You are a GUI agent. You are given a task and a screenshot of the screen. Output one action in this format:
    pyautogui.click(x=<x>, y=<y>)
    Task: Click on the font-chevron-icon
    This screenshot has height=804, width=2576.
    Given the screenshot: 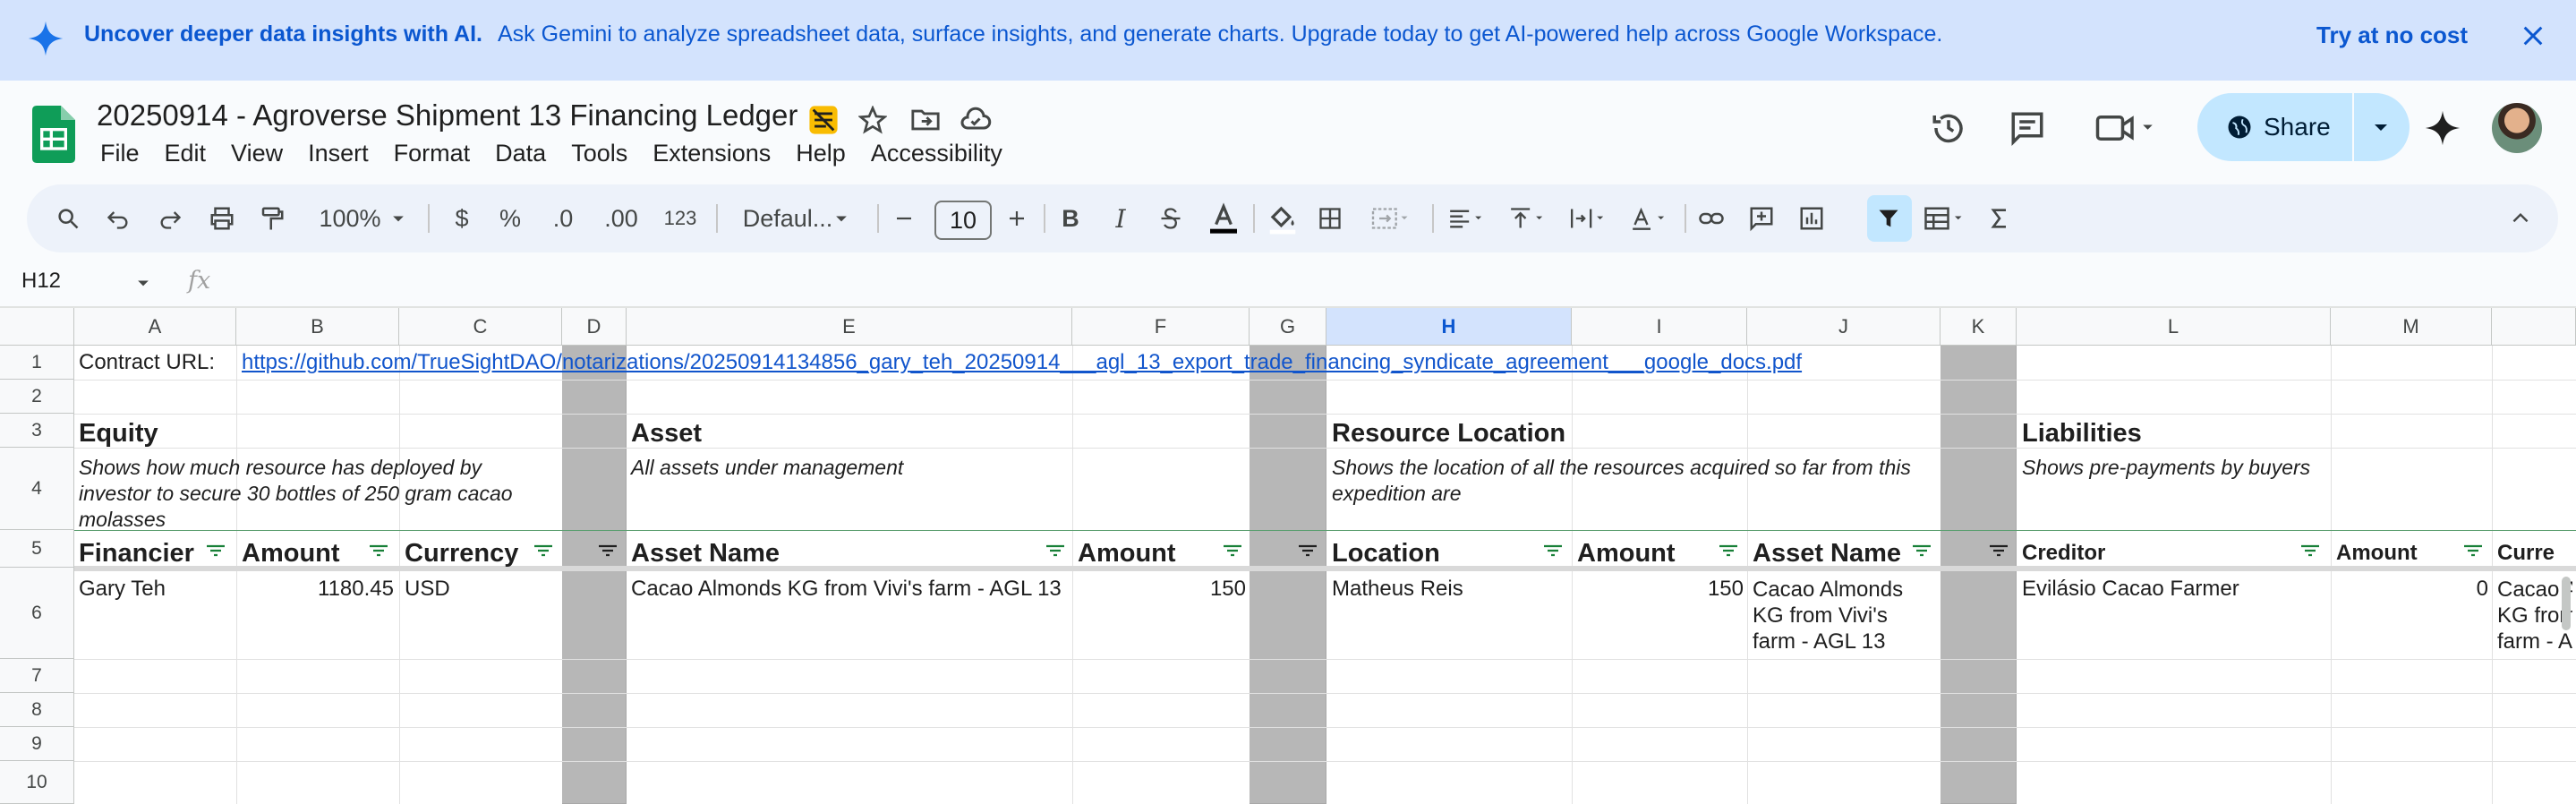 What is the action you would take?
    pyautogui.click(x=841, y=218)
    